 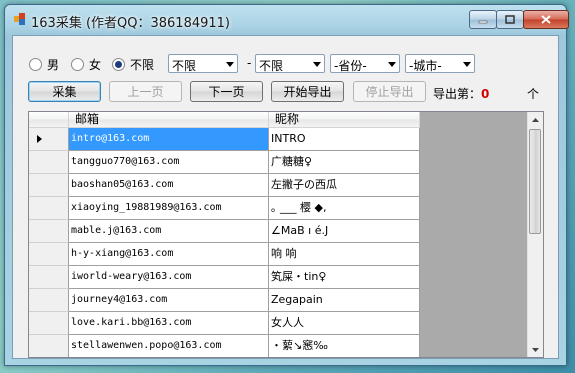 What do you see at coordinates (290, 63) in the screenshot?
I see `age-to-select: 不限` at bounding box center [290, 63].